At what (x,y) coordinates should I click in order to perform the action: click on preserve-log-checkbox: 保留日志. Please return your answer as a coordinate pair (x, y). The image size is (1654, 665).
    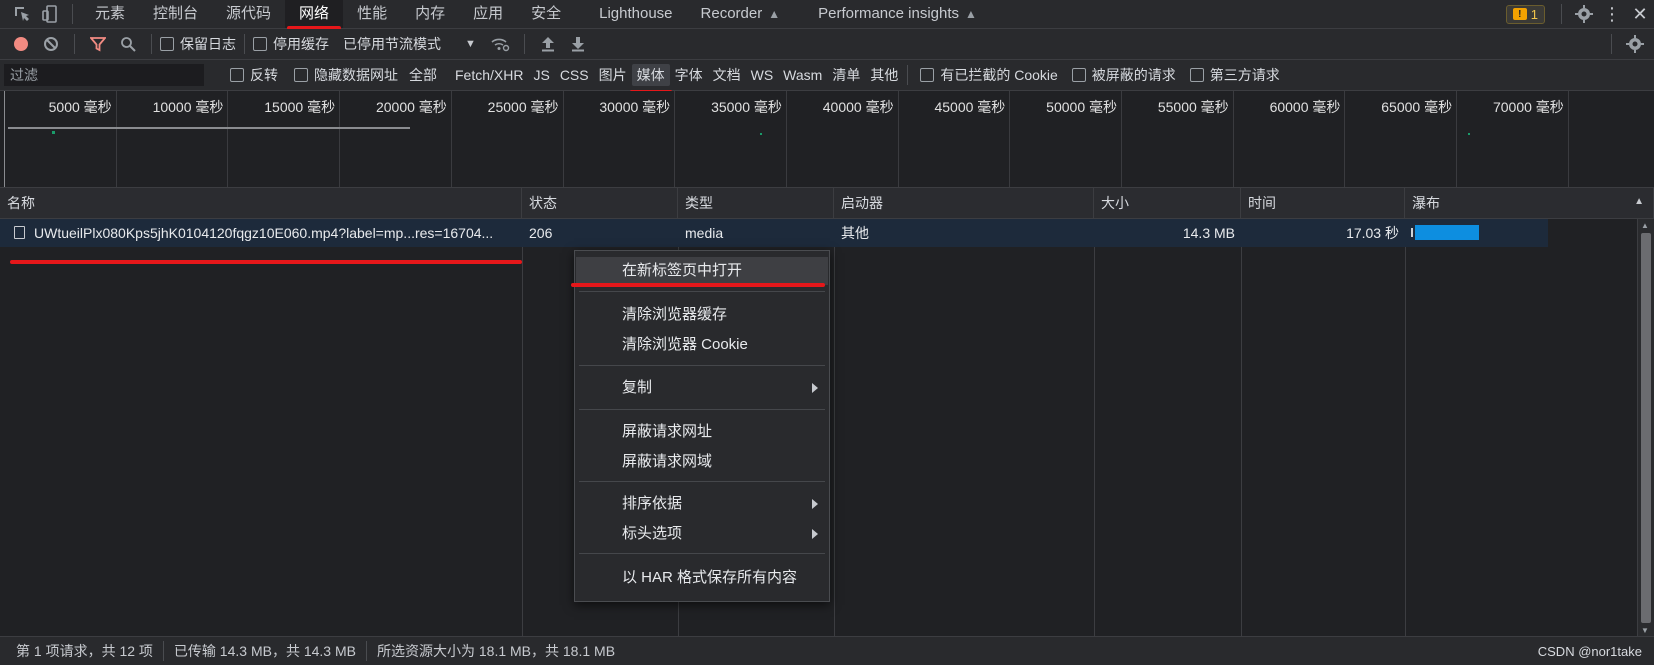
    Looking at the image, I should click on (198, 44).